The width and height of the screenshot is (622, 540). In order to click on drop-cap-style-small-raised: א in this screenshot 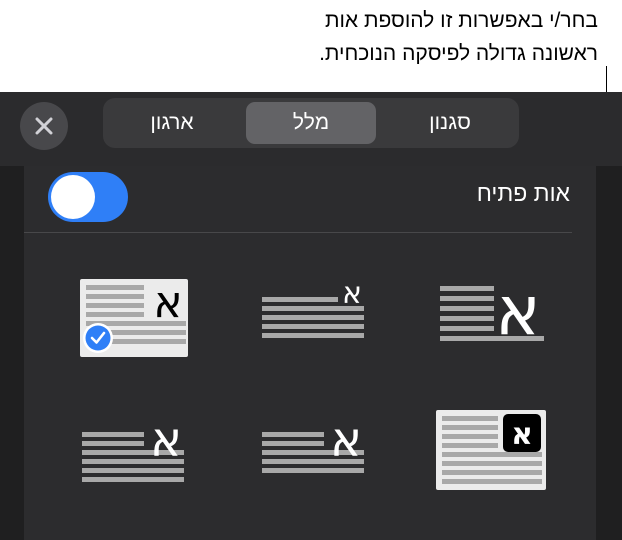, I will do `click(314, 317)`.